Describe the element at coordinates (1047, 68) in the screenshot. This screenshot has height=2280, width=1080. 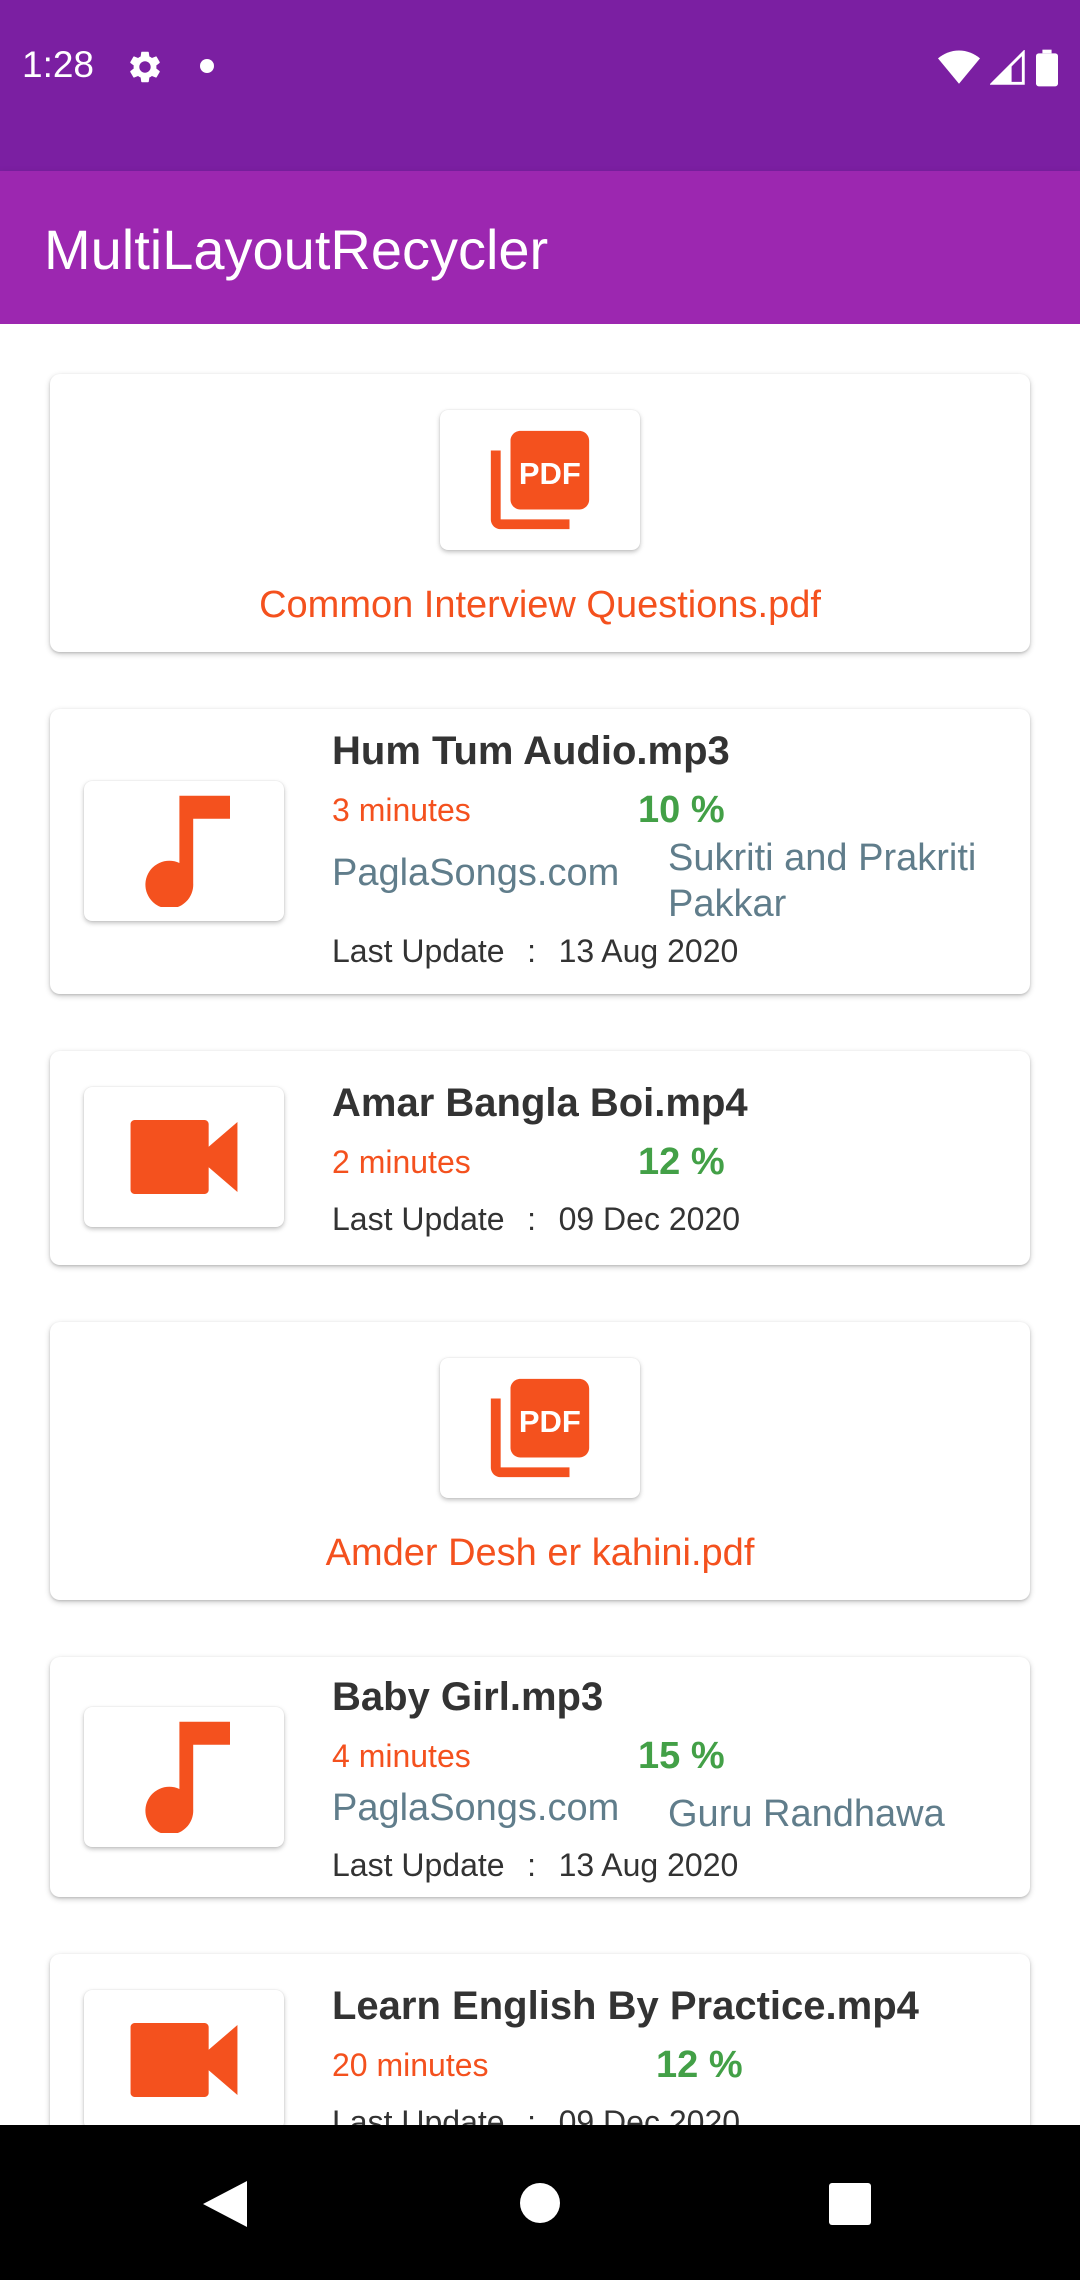
I see `battery-icon` at that location.